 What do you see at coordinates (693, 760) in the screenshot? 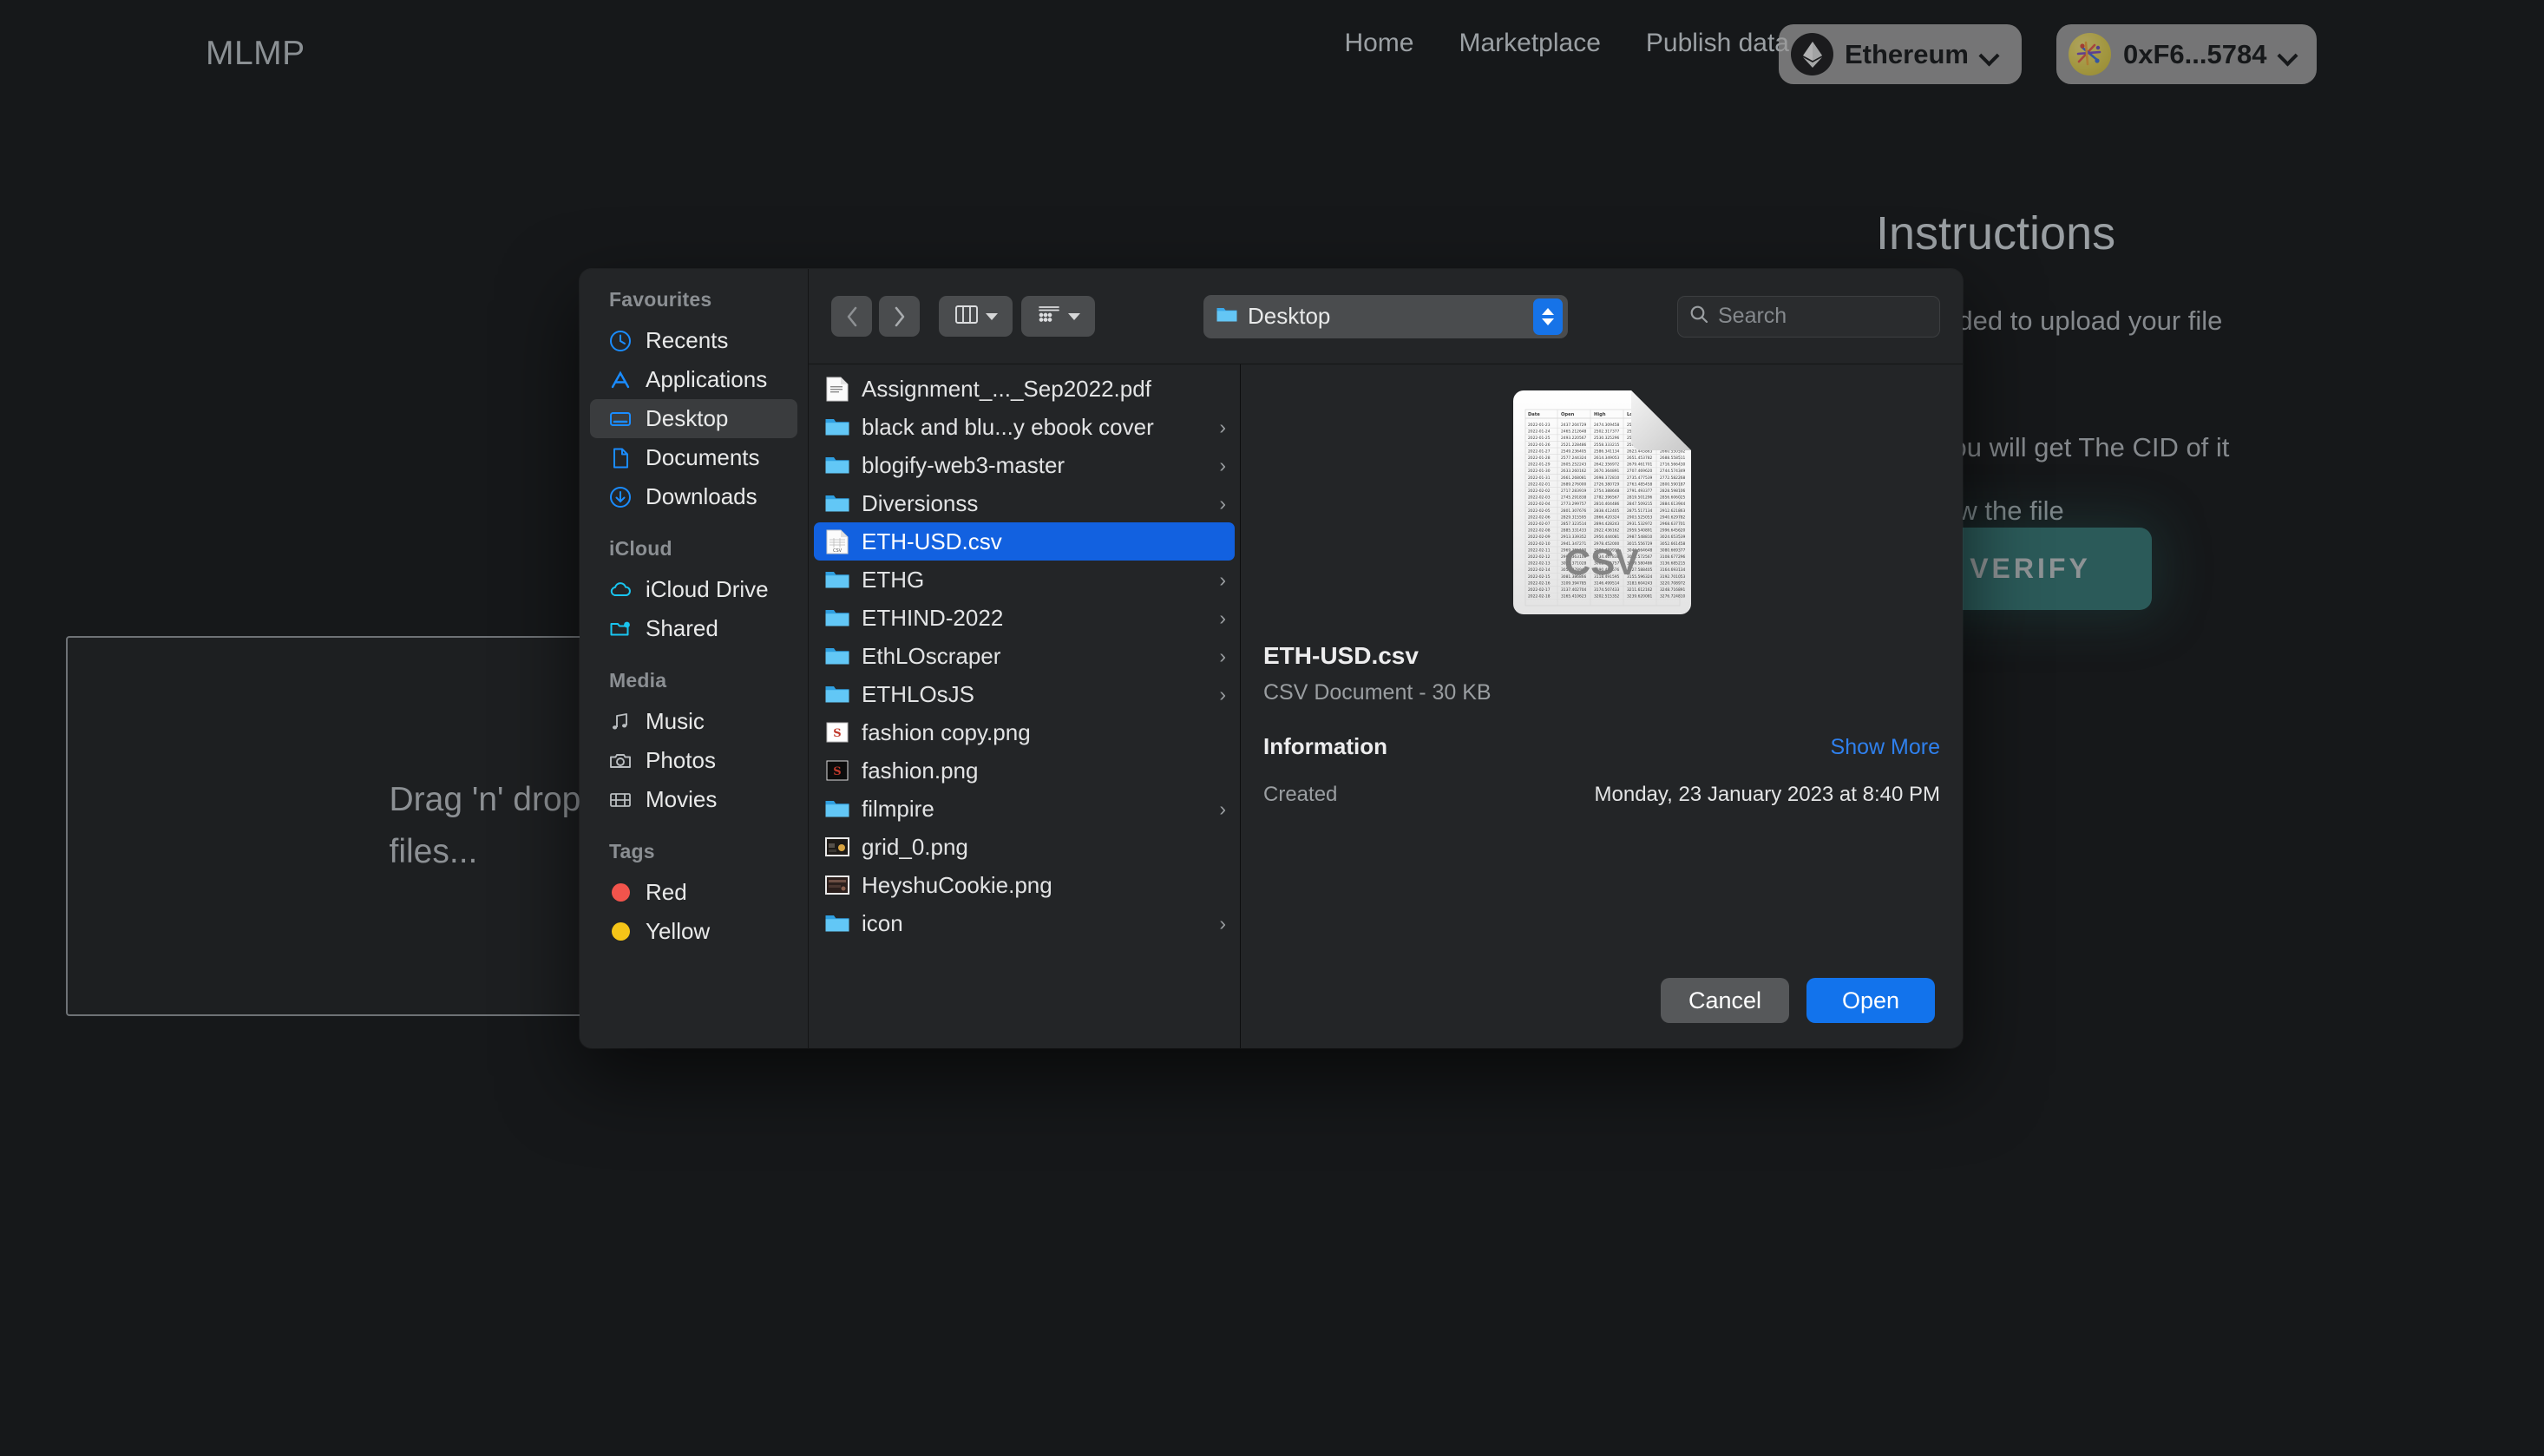
I see `sidebar-item-photos: Photos` at bounding box center [693, 760].